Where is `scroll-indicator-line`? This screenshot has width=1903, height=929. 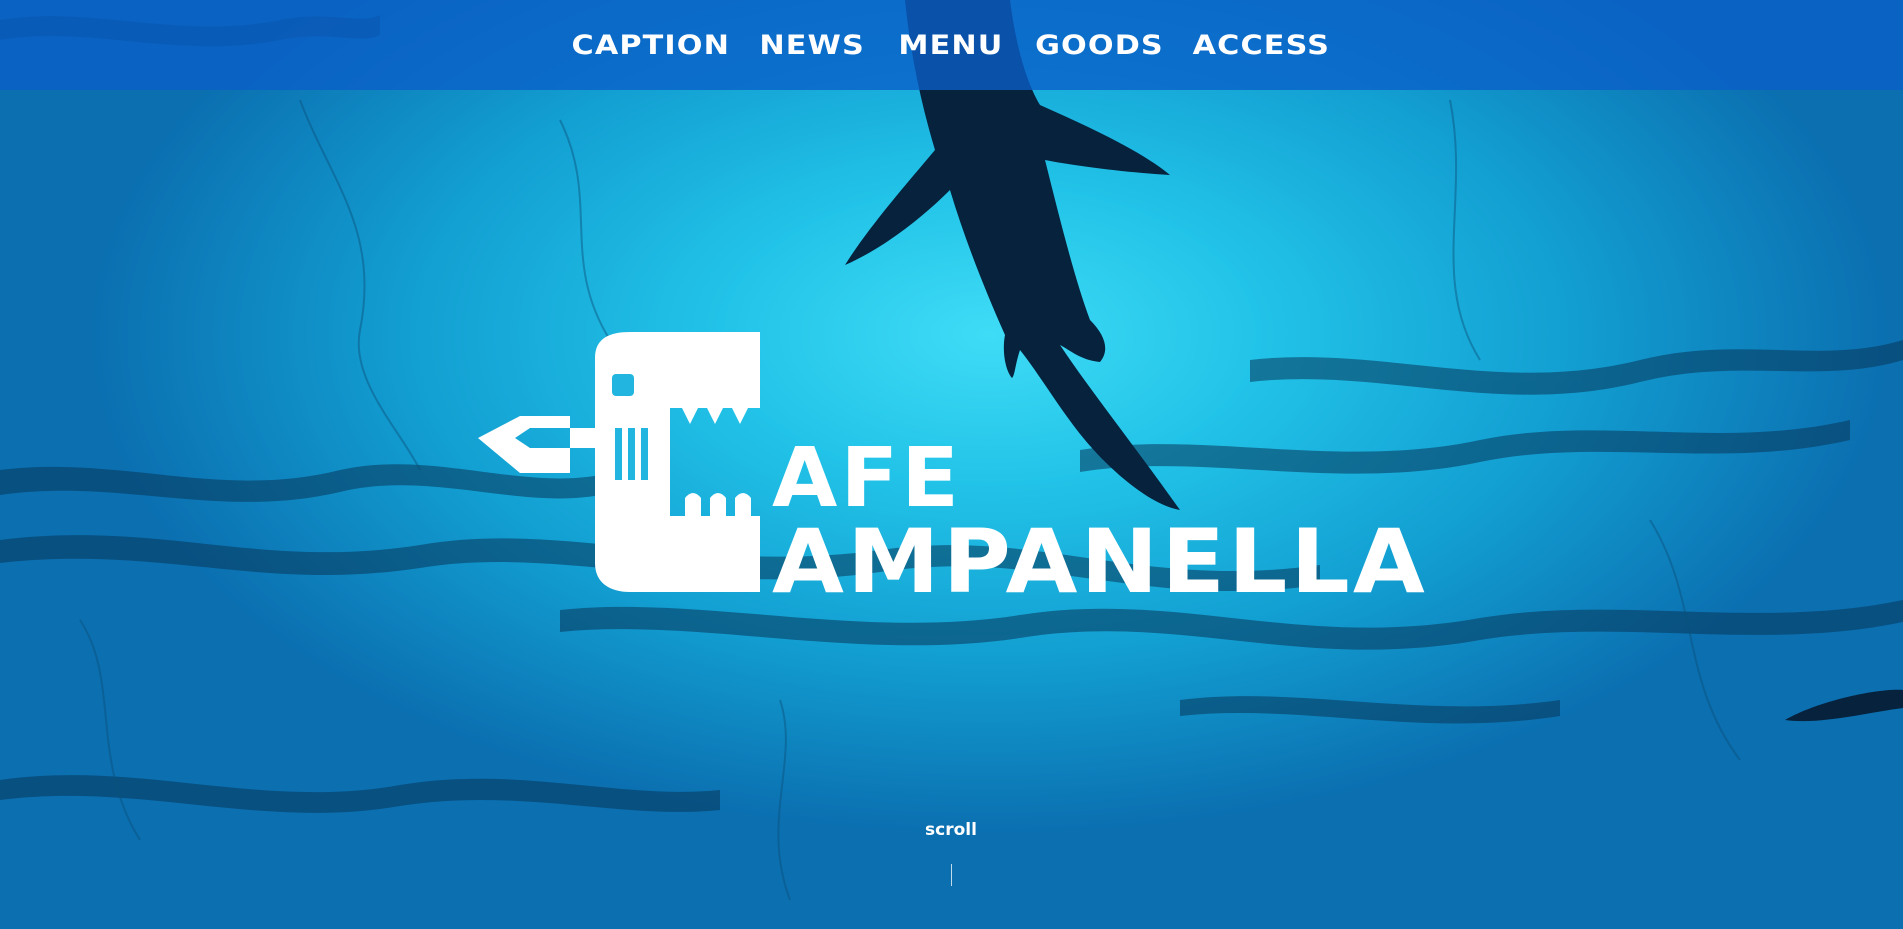
scroll-indicator-line is located at coordinates (951, 875).